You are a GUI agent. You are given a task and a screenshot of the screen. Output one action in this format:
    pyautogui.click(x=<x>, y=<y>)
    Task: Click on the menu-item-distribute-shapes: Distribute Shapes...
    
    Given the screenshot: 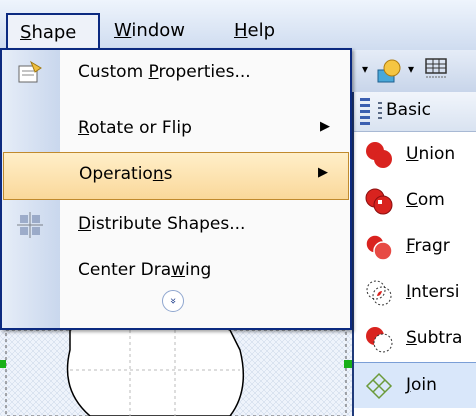 What is the action you would take?
    pyautogui.click(x=176, y=226)
    